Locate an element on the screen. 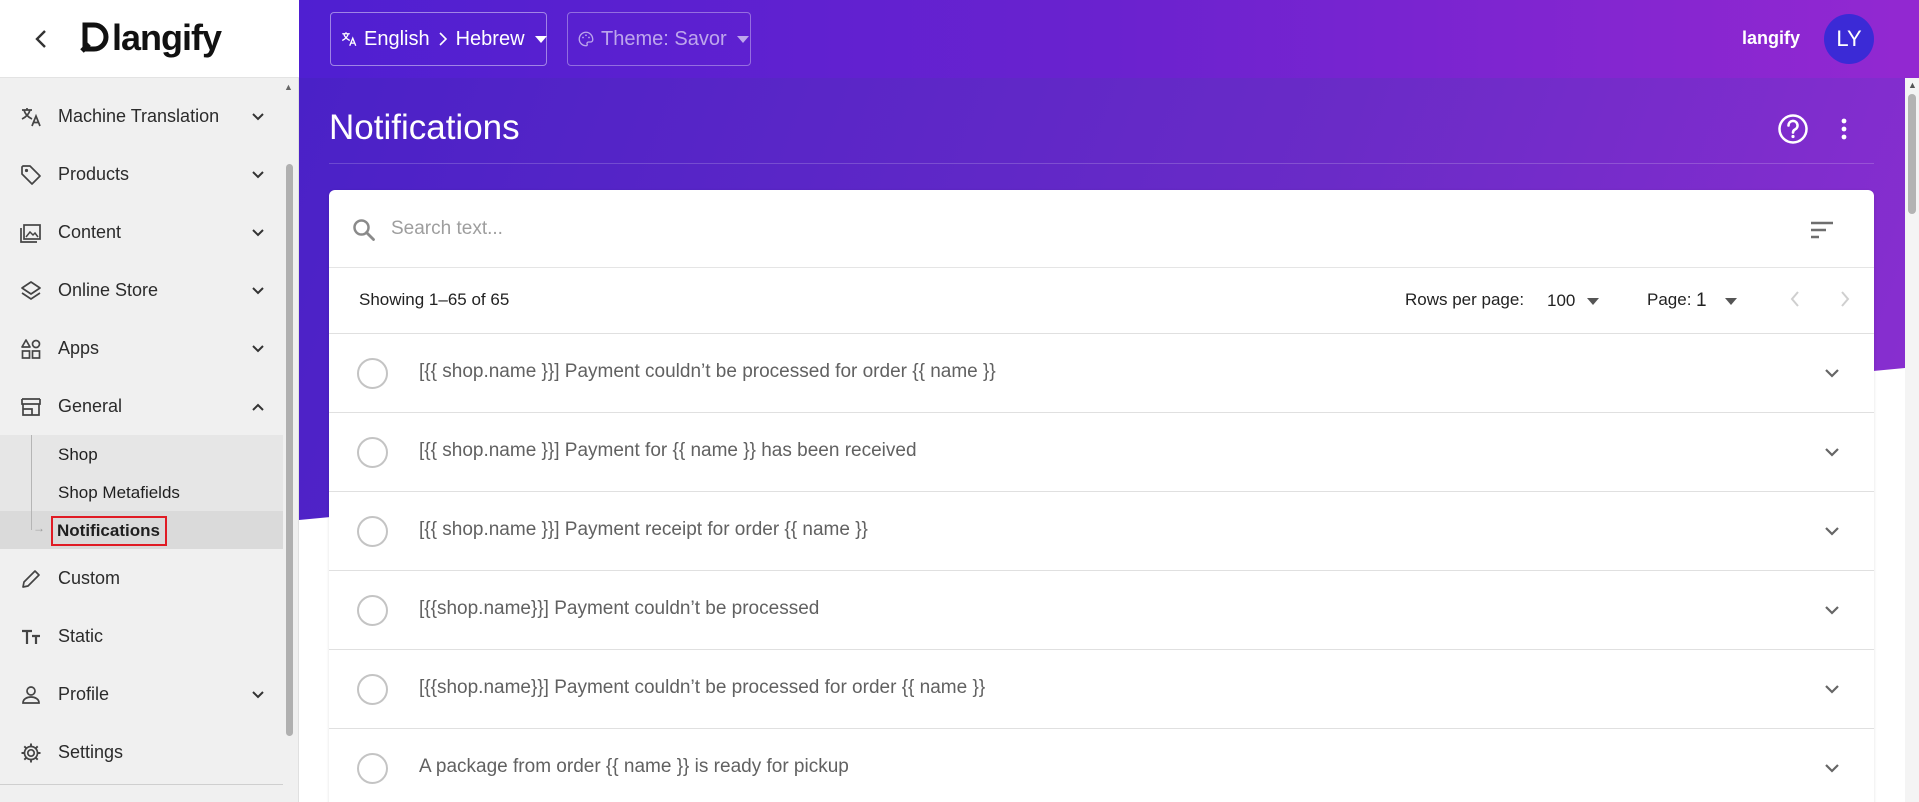 This screenshot has width=1919, height=802. back-button is located at coordinates (41, 39).